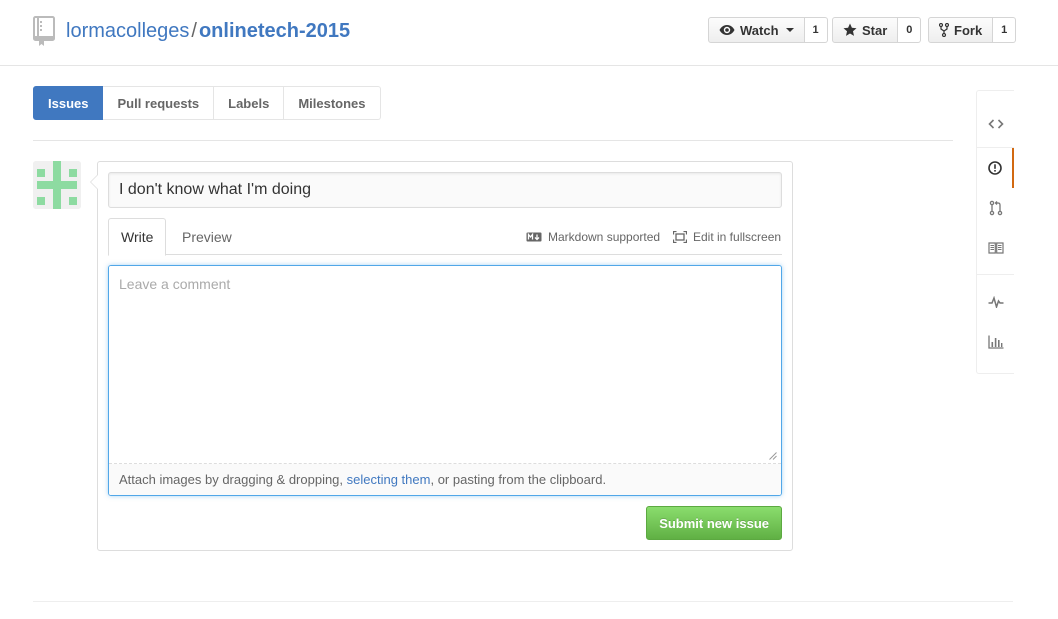 The image size is (1058, 619). Describe the element at coordinates (137, 237) in the screenshot. I see `tab-write: Write` at that location.